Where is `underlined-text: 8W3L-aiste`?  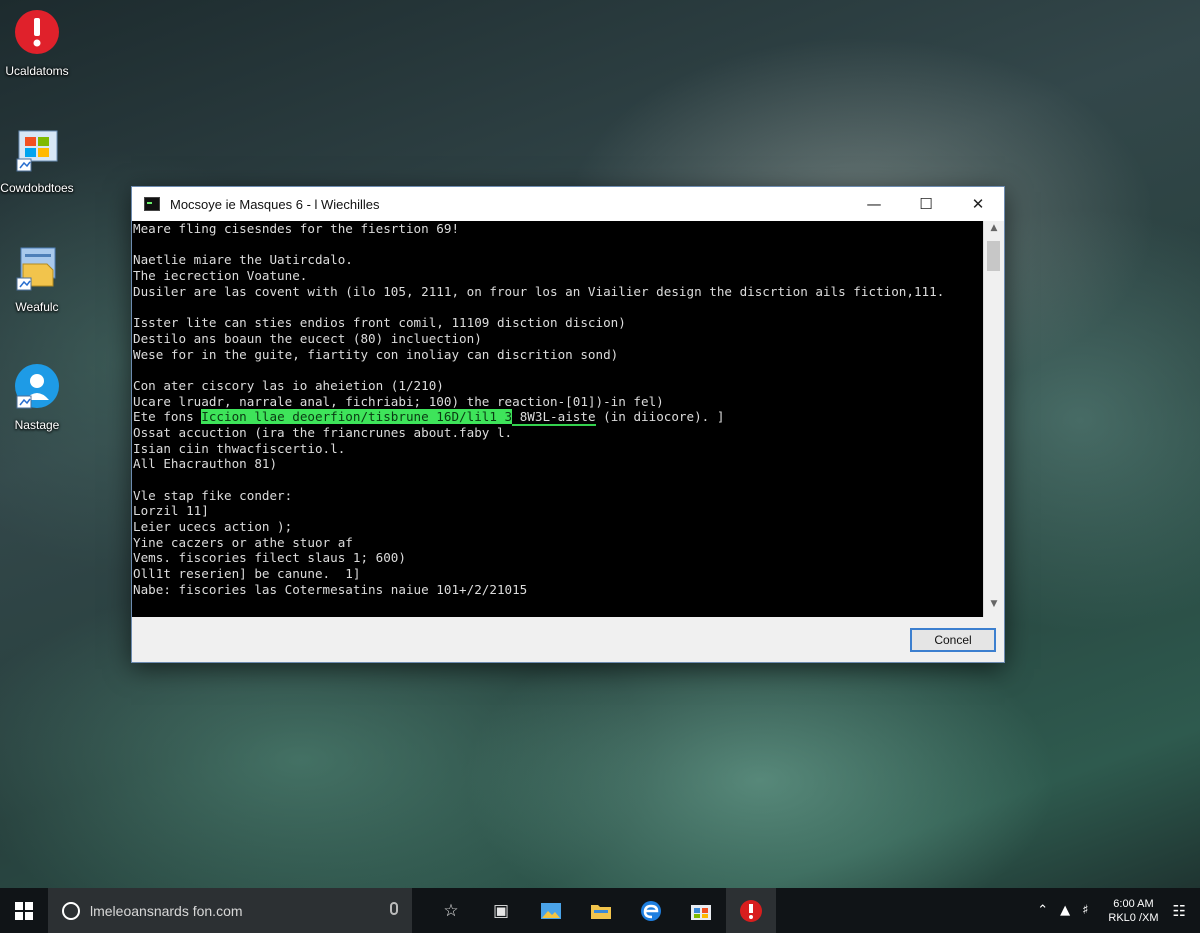 underlined-text: 8W3L-aiste is located at coordinates (554, 418).